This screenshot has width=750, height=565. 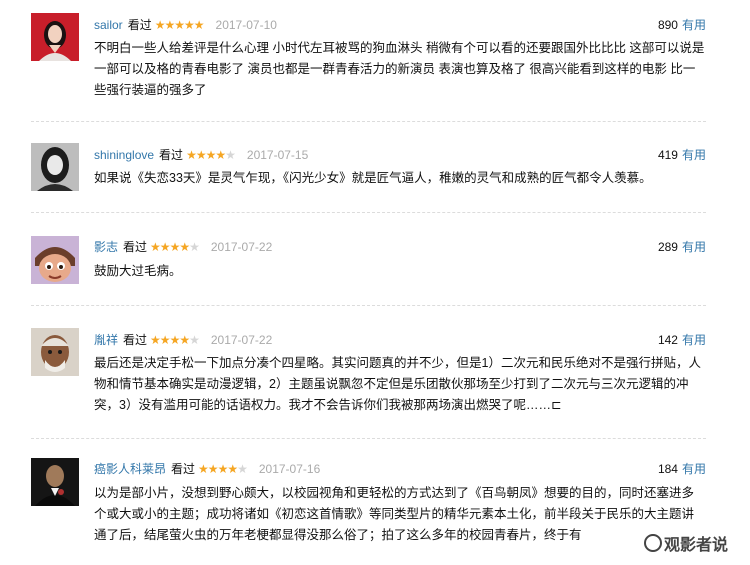 What do you see at coordinates (106, 340) in the screenshot?
I see `review-username: 胤祥` at bounding box center [106, 340].